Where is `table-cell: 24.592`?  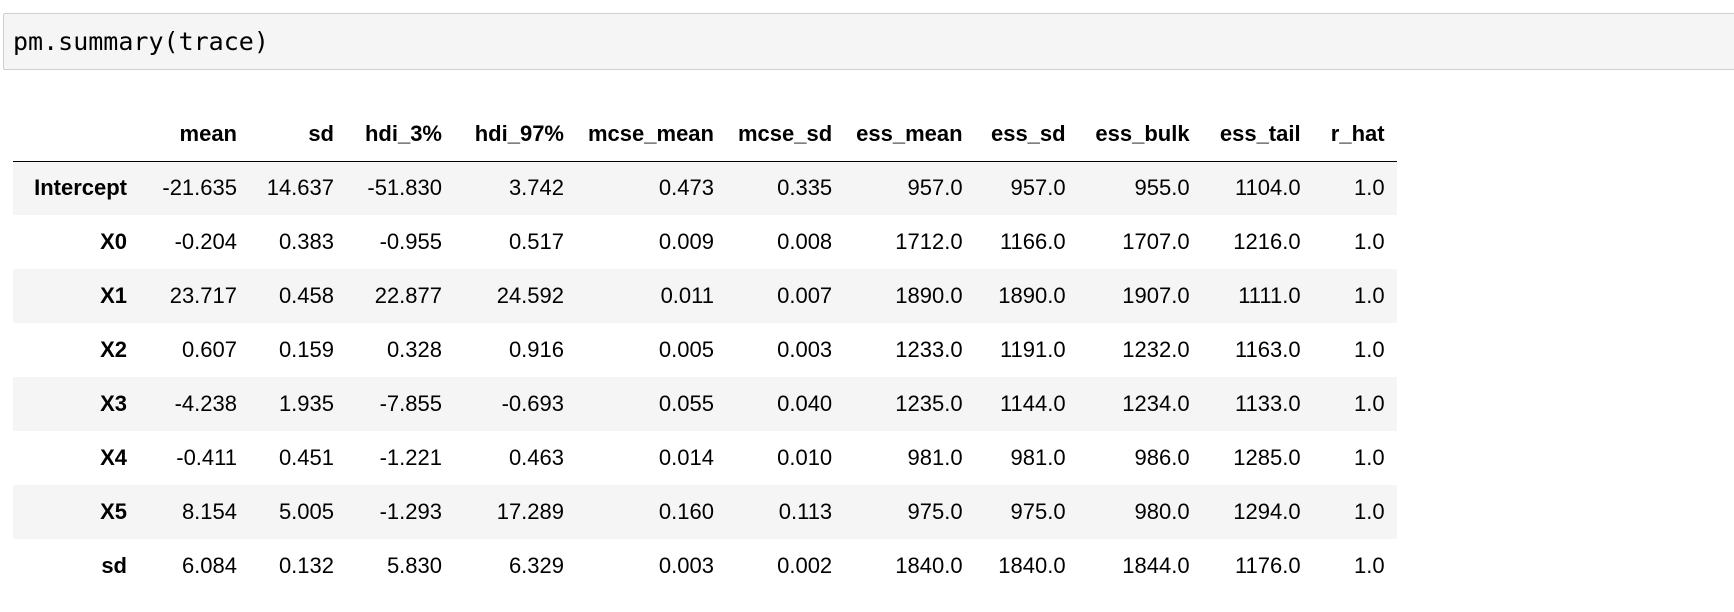 table-cell: 24.592 is located at coordinates (530, 295).